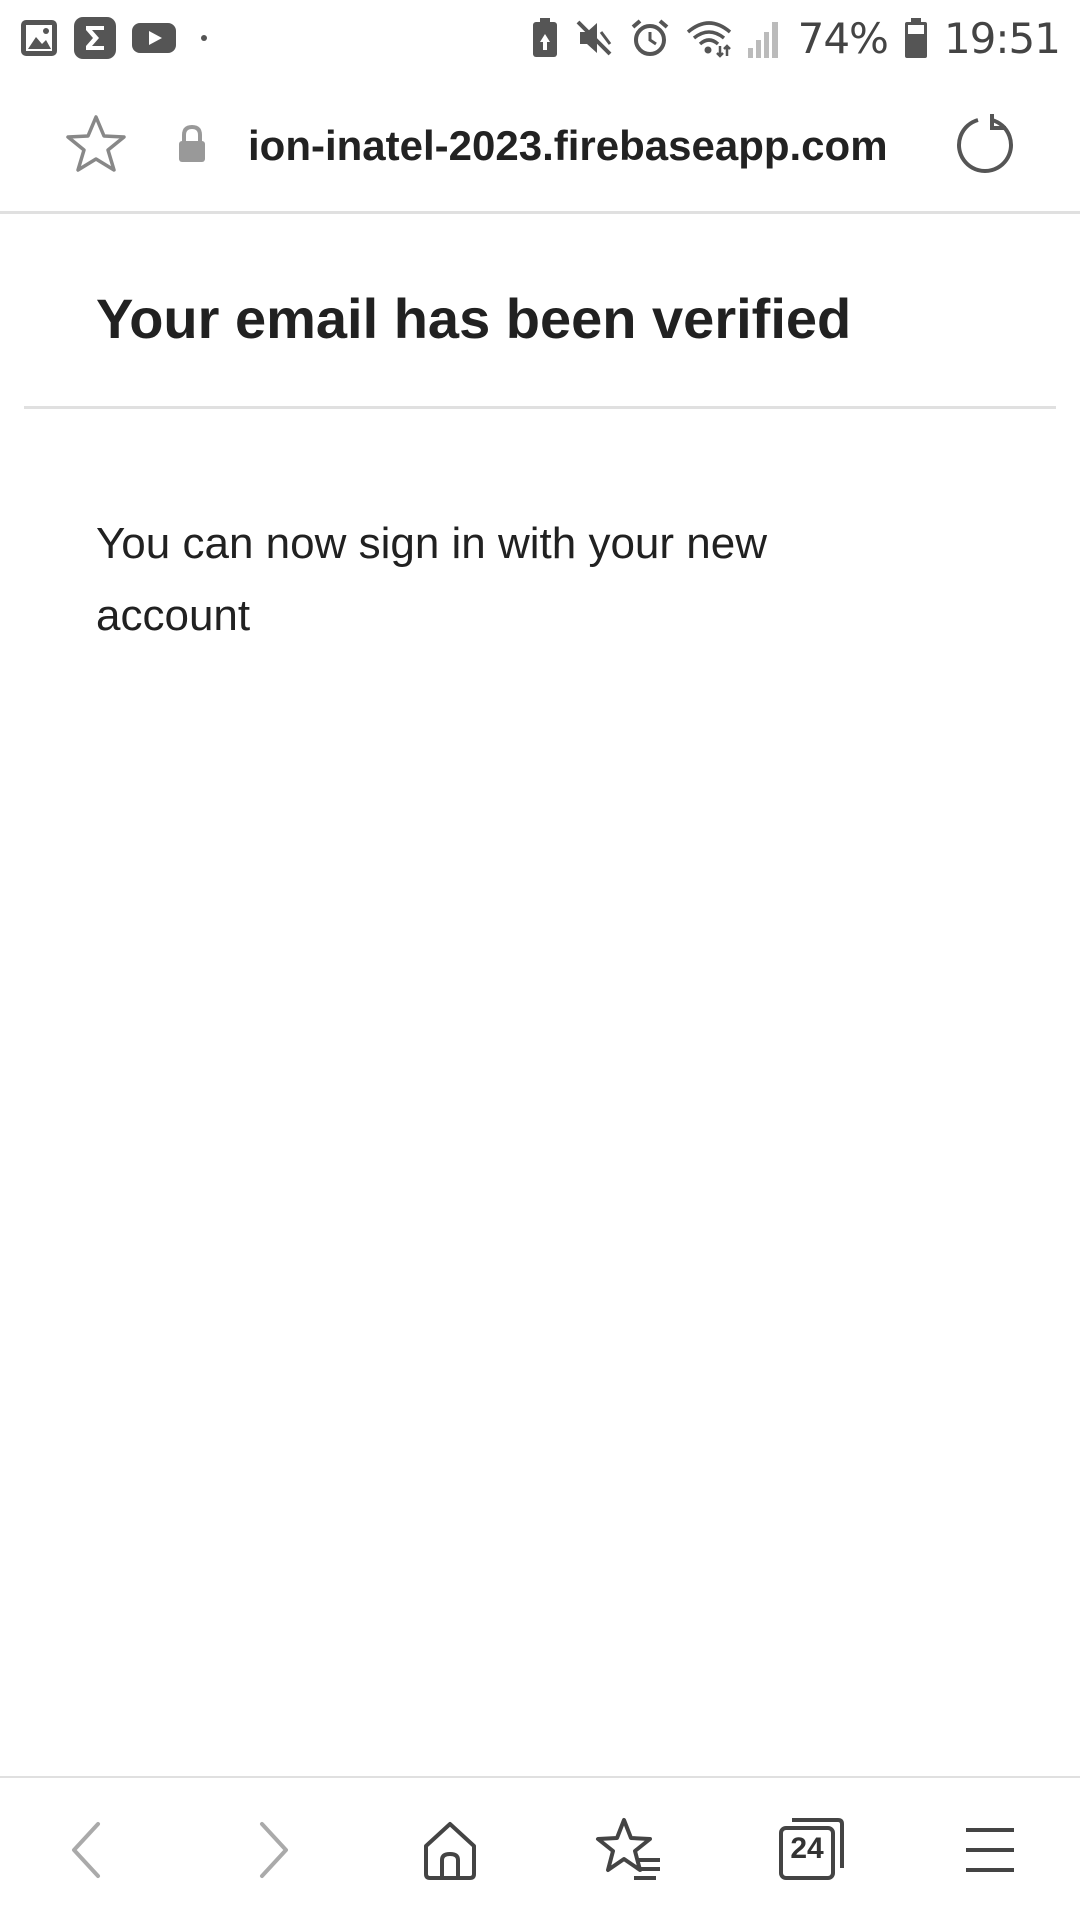 This screenshot has height=1920, width=1080. I want to click on status-bar: 74% 19:51, so click(540, 38).